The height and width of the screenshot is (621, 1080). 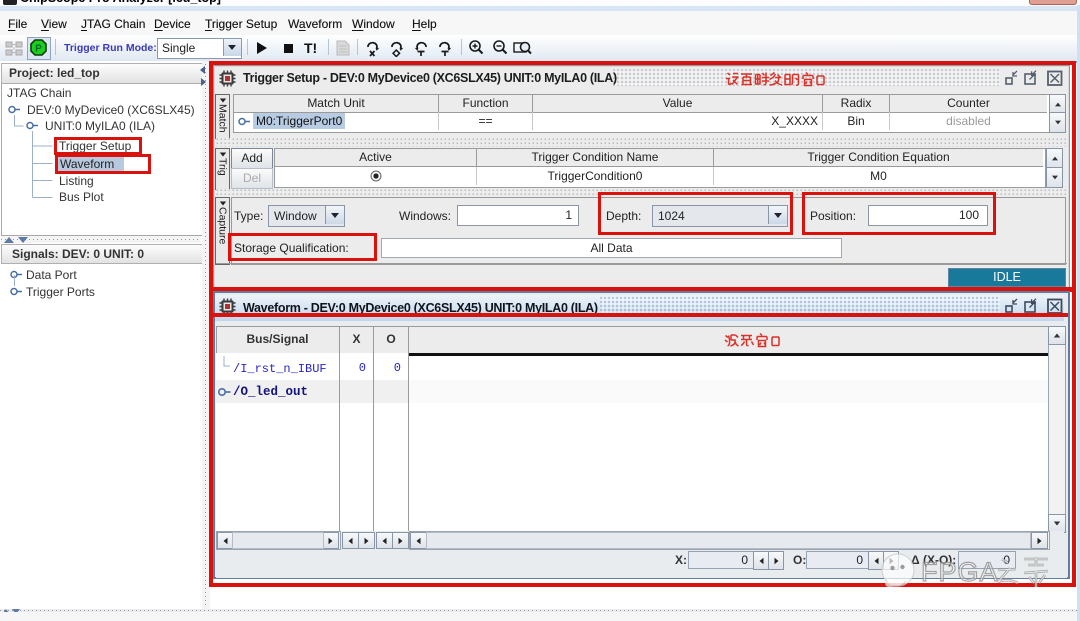 I want to click on svg-text: P, so click(x=38, y=49).